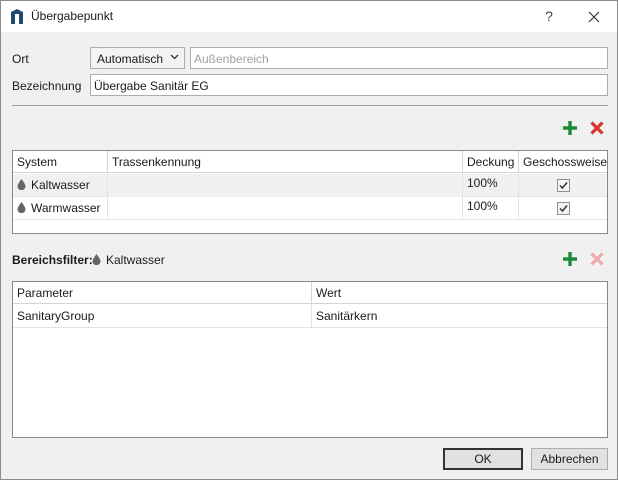 Image resolution: width=618 pixels, height=480 pixels. Describe the element at coordinates (459, 293) in the screenshot. I see `column-header-wert: Wert` at that location.